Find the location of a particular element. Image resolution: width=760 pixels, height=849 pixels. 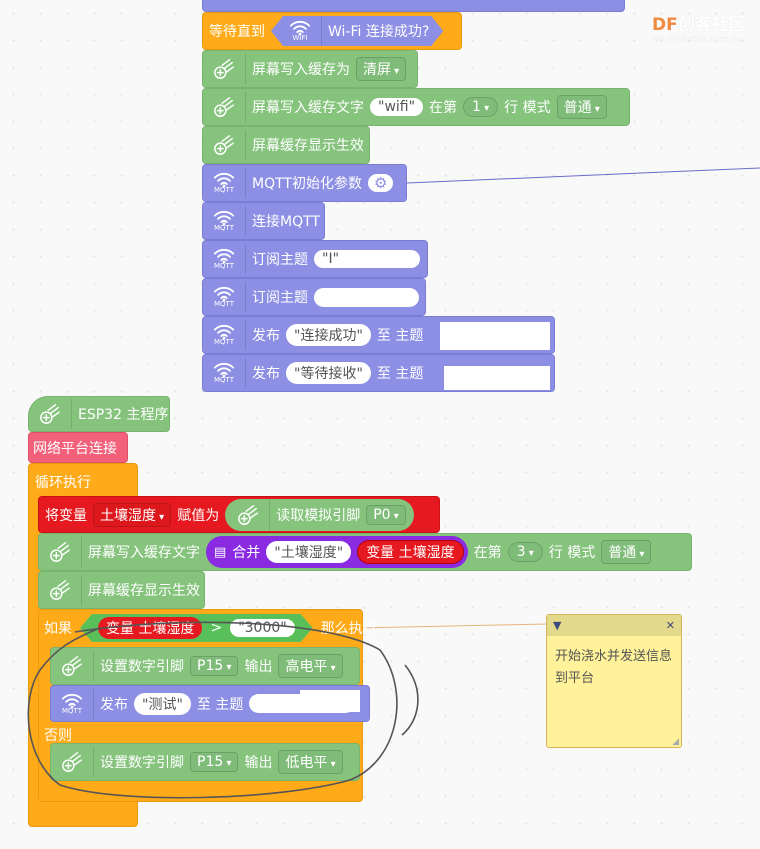

set-pin-low-block: 设置数字引脚 P15 输出 低电平 is located at coordinates (205, 762).